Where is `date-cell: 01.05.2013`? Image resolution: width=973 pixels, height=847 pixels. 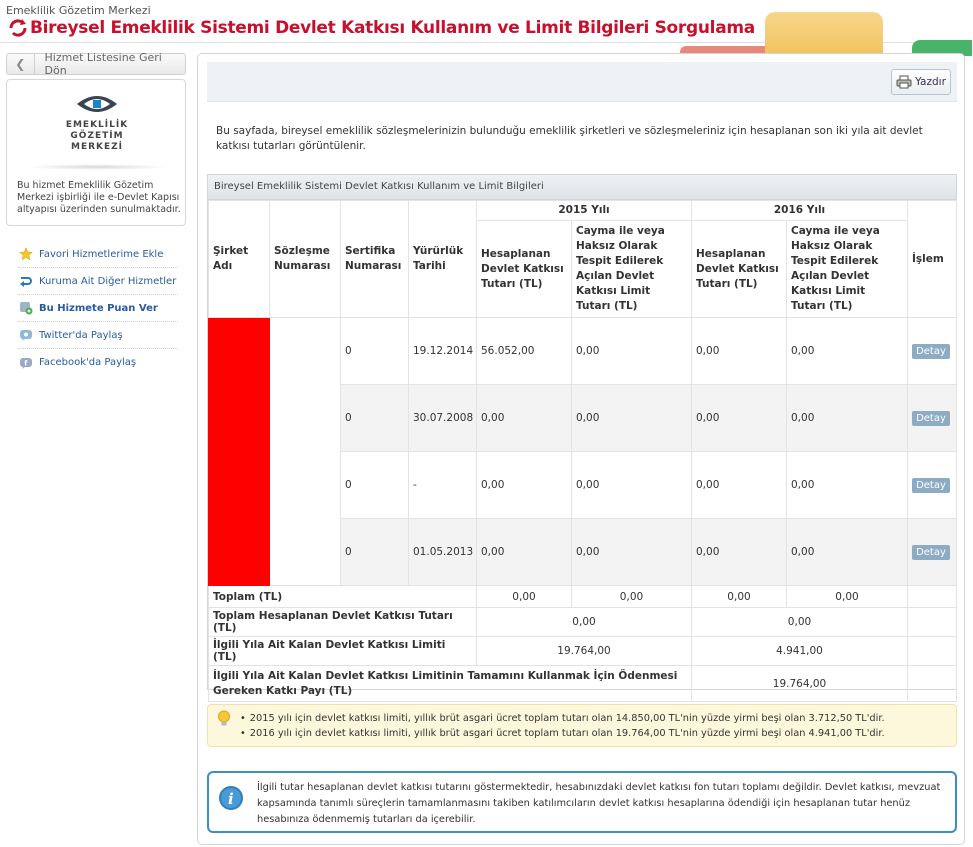 date-cell: 01.05.2013 is located at coordinates (442, 552).